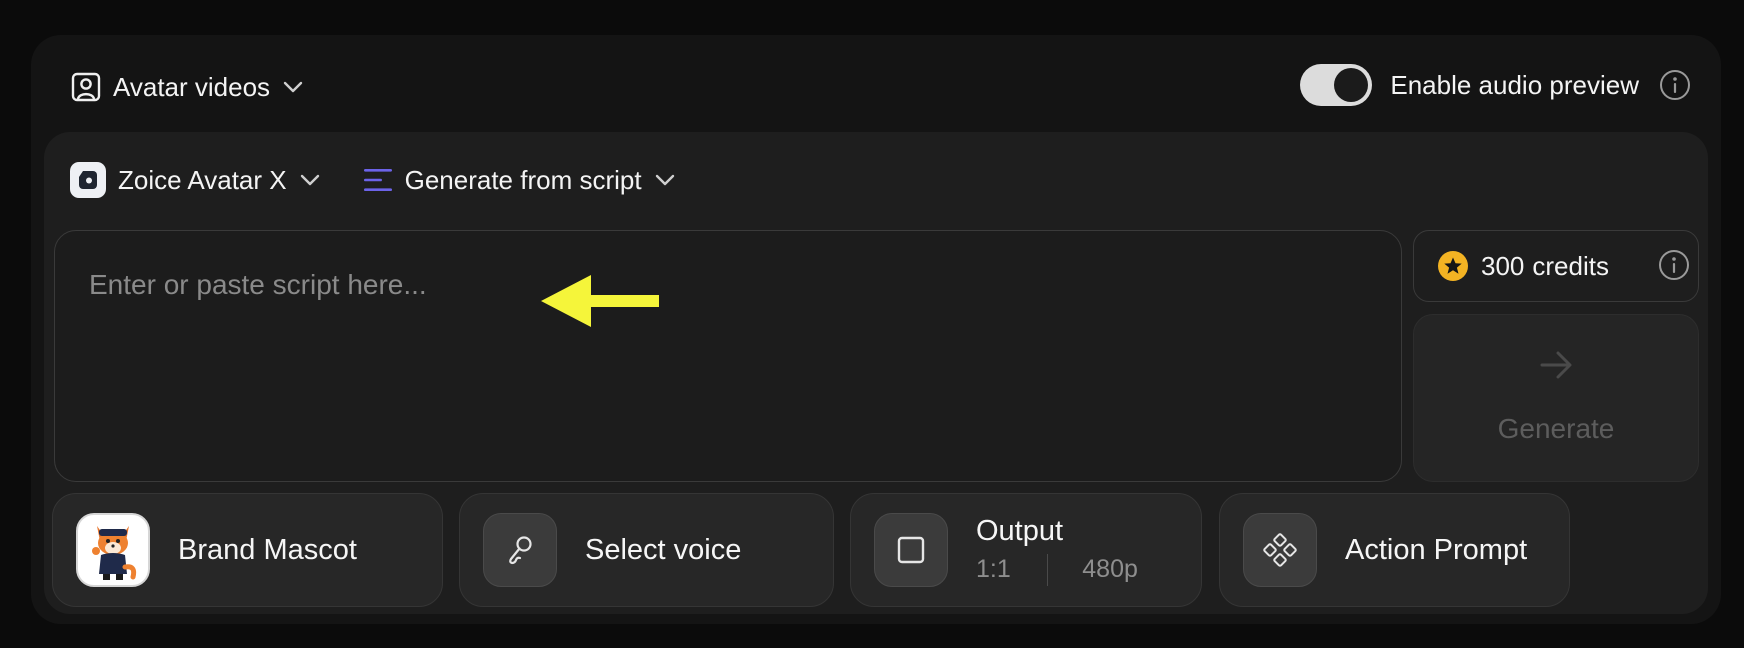 The width and height of the screenshot is (1744, 648). I want to click on mascot-avatar, so click(113, 550).